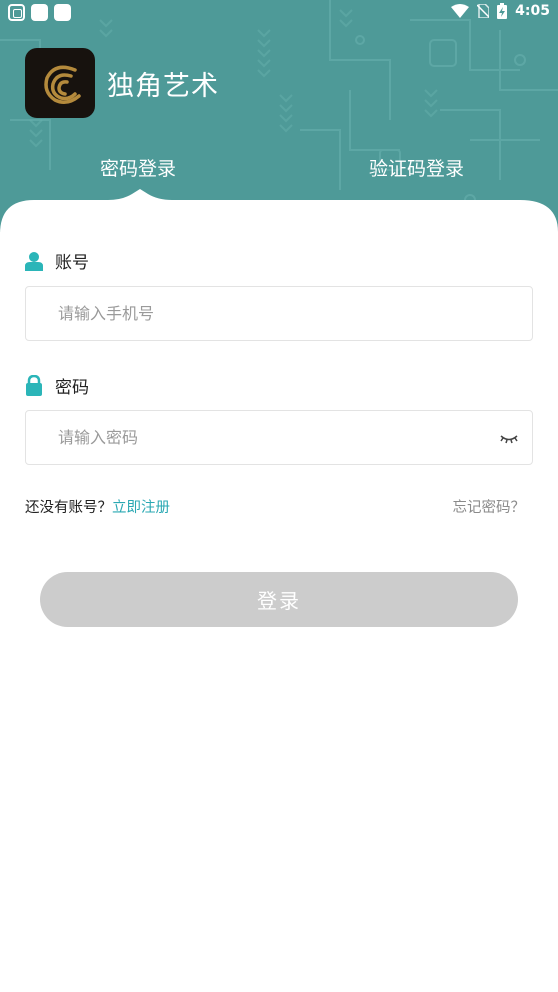 Image resolution: width=558 pixels, height=992 pixels. I want to click on no-account-text: 还没有账号？, so click(68, 508).